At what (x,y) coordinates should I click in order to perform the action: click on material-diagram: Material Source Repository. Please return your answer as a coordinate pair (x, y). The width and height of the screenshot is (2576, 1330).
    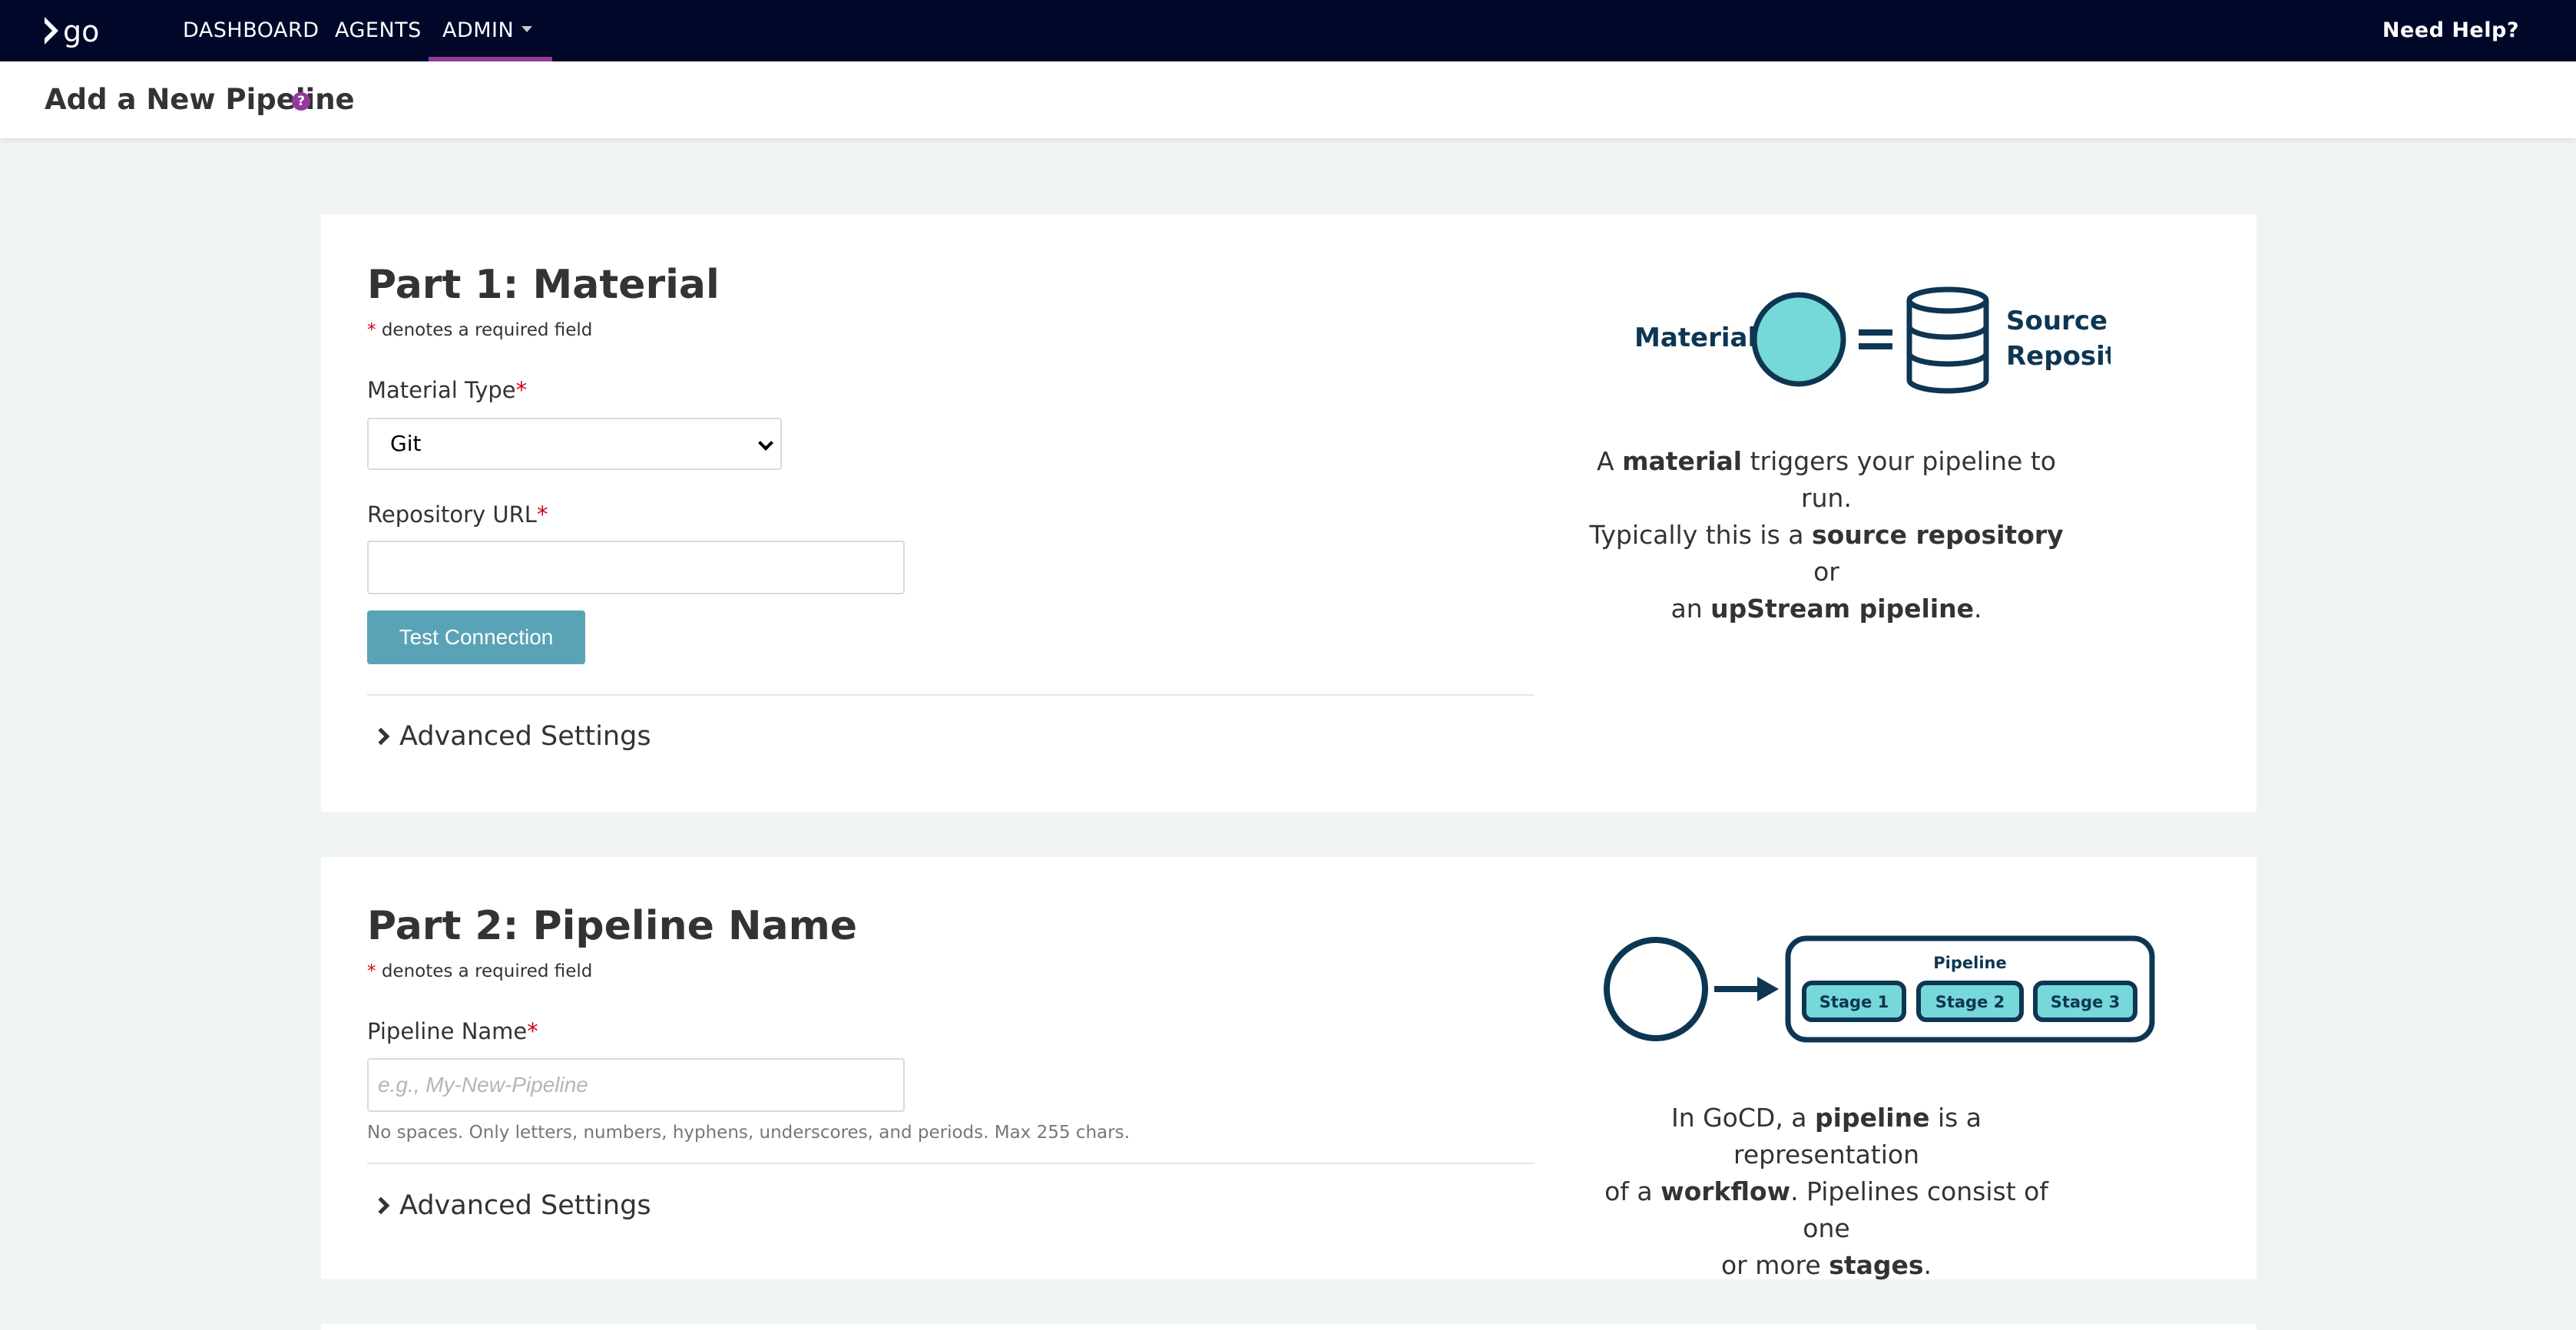
    Looking at the image, I should click on (1873, 340).